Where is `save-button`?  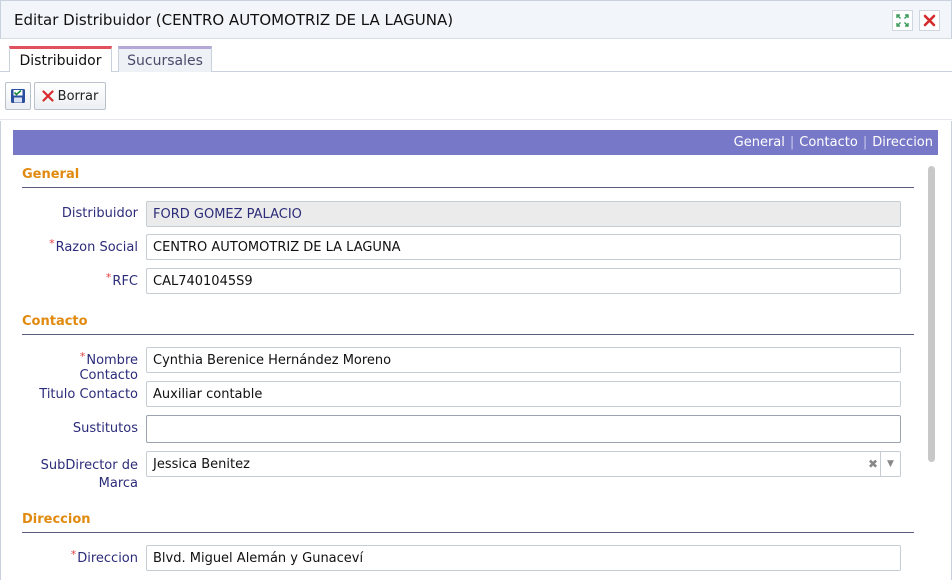 save-button is located at coordinates (18, 96).